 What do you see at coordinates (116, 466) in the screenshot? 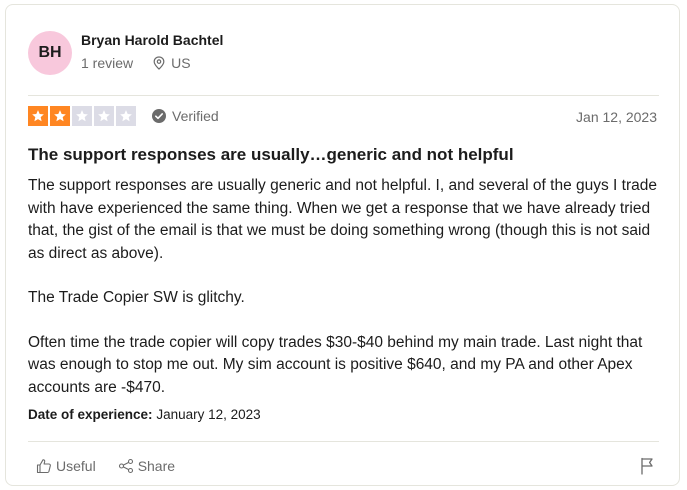
I see `review-actions: Useful Share` at bounding box center [116, 466].